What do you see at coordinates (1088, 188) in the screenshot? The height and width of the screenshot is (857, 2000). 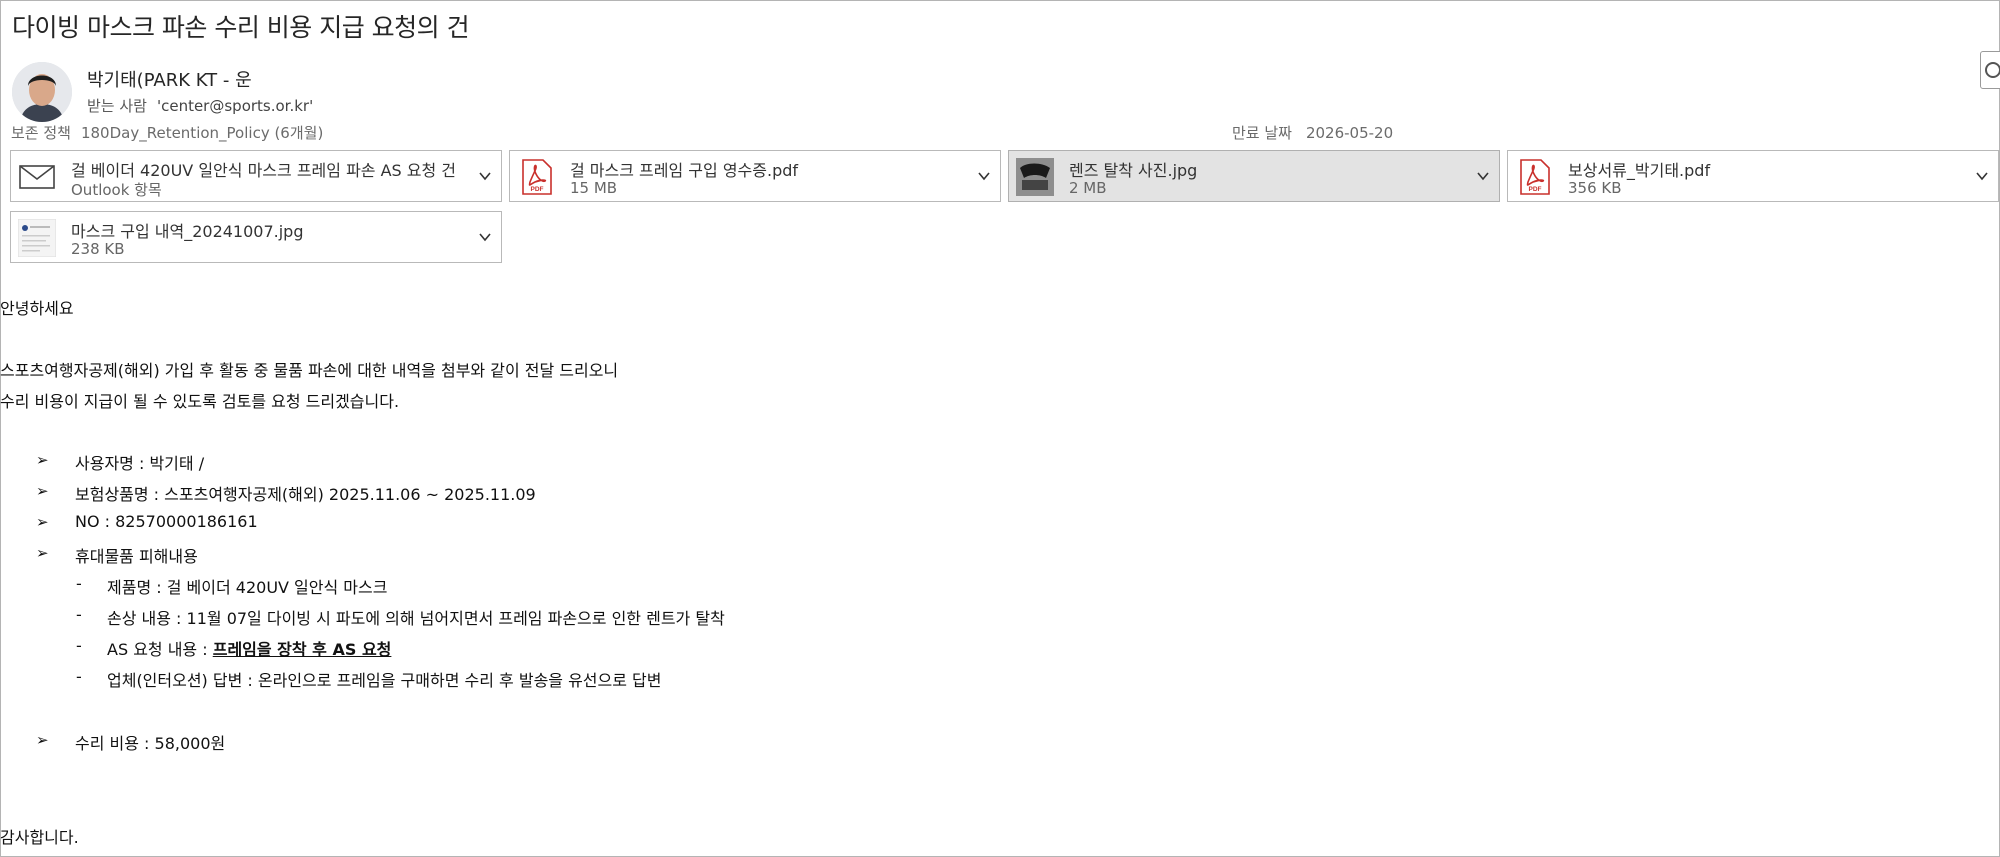 I see `attachment-size: 2 MB` at bounding box center [1088, 188].